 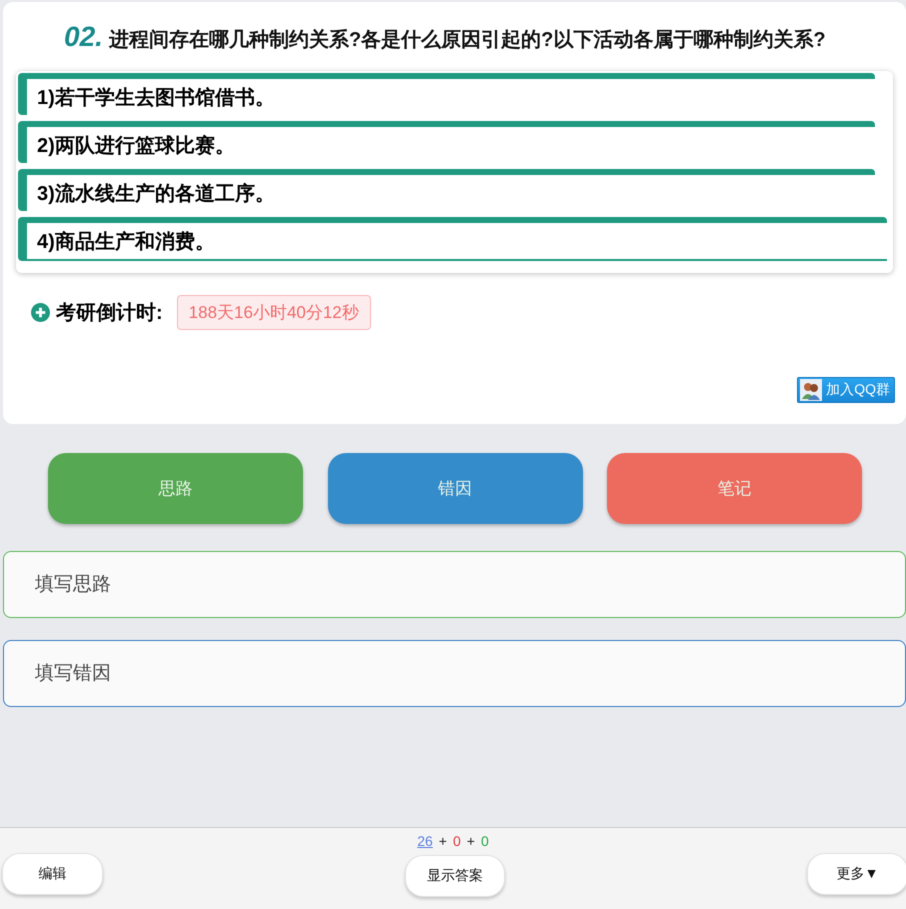 I want to click on plus-icon, so click(x=40, y=312).